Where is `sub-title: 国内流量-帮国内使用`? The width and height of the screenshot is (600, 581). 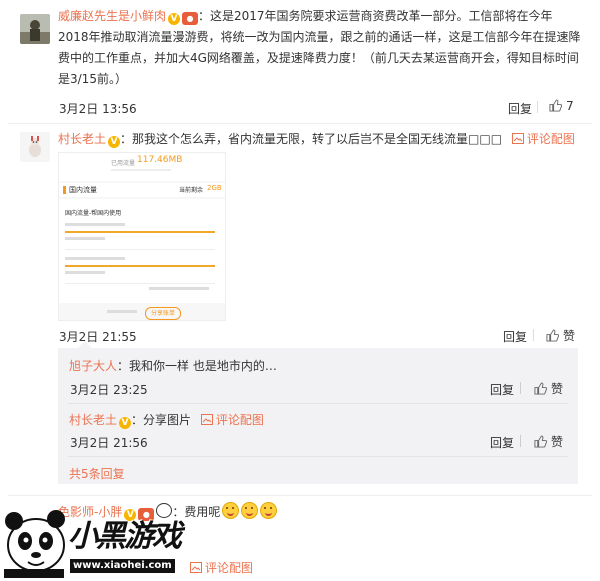 sub-title: 国内流量-帮国内使用 is located at coordinates (93, 213).